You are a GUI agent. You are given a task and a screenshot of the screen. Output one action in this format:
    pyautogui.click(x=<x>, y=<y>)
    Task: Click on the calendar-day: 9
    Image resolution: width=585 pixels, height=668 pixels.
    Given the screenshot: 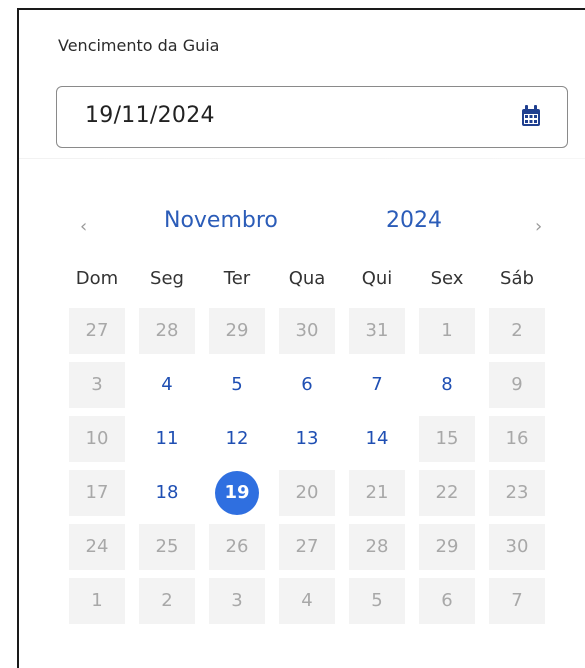 What is the action you would take?
    pyautogui.click(x=517, y=385)
    